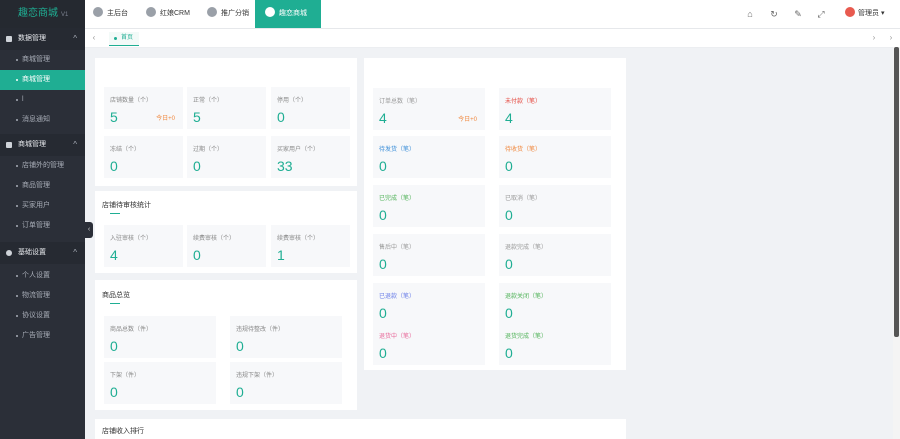 The width and height of the screenshot is (900, 439). What do you see at coordinates (131, 101) in the screenshot?
I see `stat-label: 店铺数量（个）` at bounding box center [131, 101].